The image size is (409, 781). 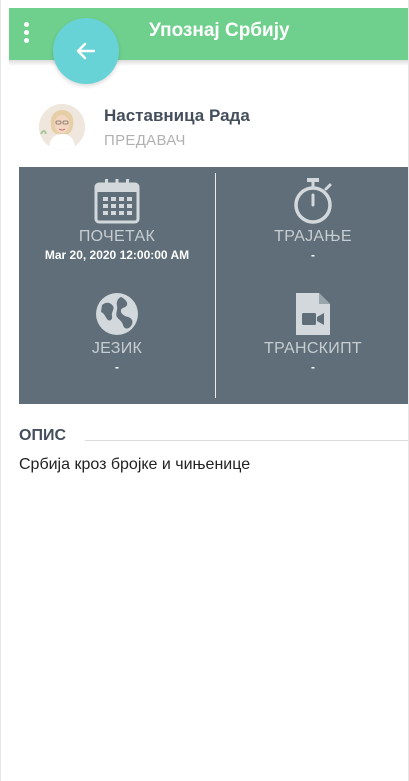 What do you see at coordinates (117, 314) in the screenshot?
I see `globe-icon` at bounding box center [117, 314].